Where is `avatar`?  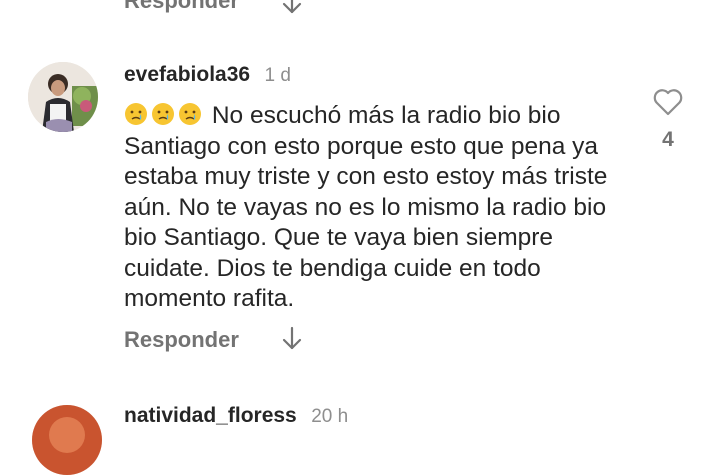
avatar is located at coordinates (63, 97).